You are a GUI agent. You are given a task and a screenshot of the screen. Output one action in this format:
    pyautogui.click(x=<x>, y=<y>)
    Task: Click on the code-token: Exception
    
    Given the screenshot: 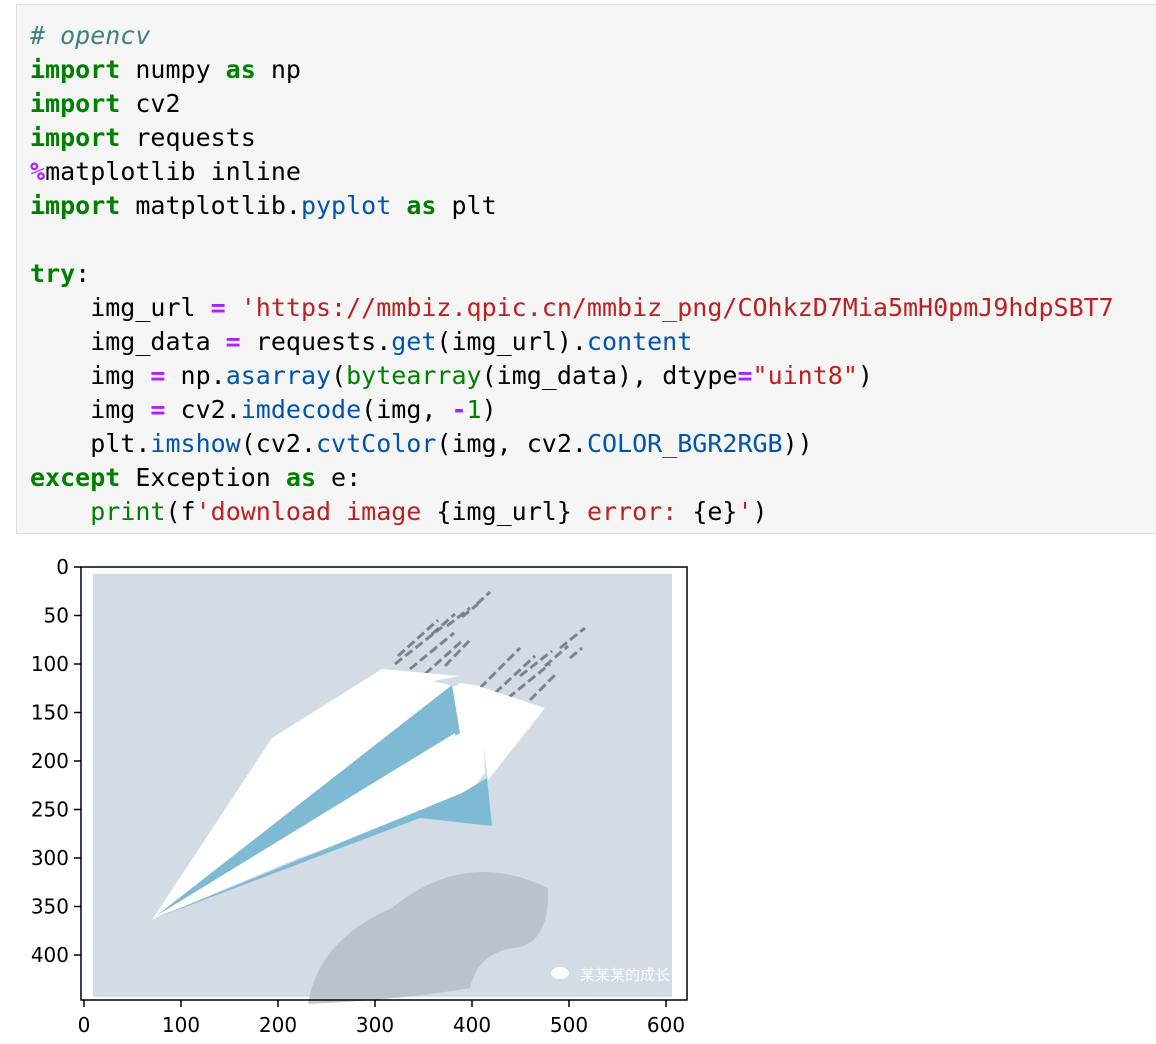 What is the action you would take?
    pyautogui.click(x=203, y=477)
    